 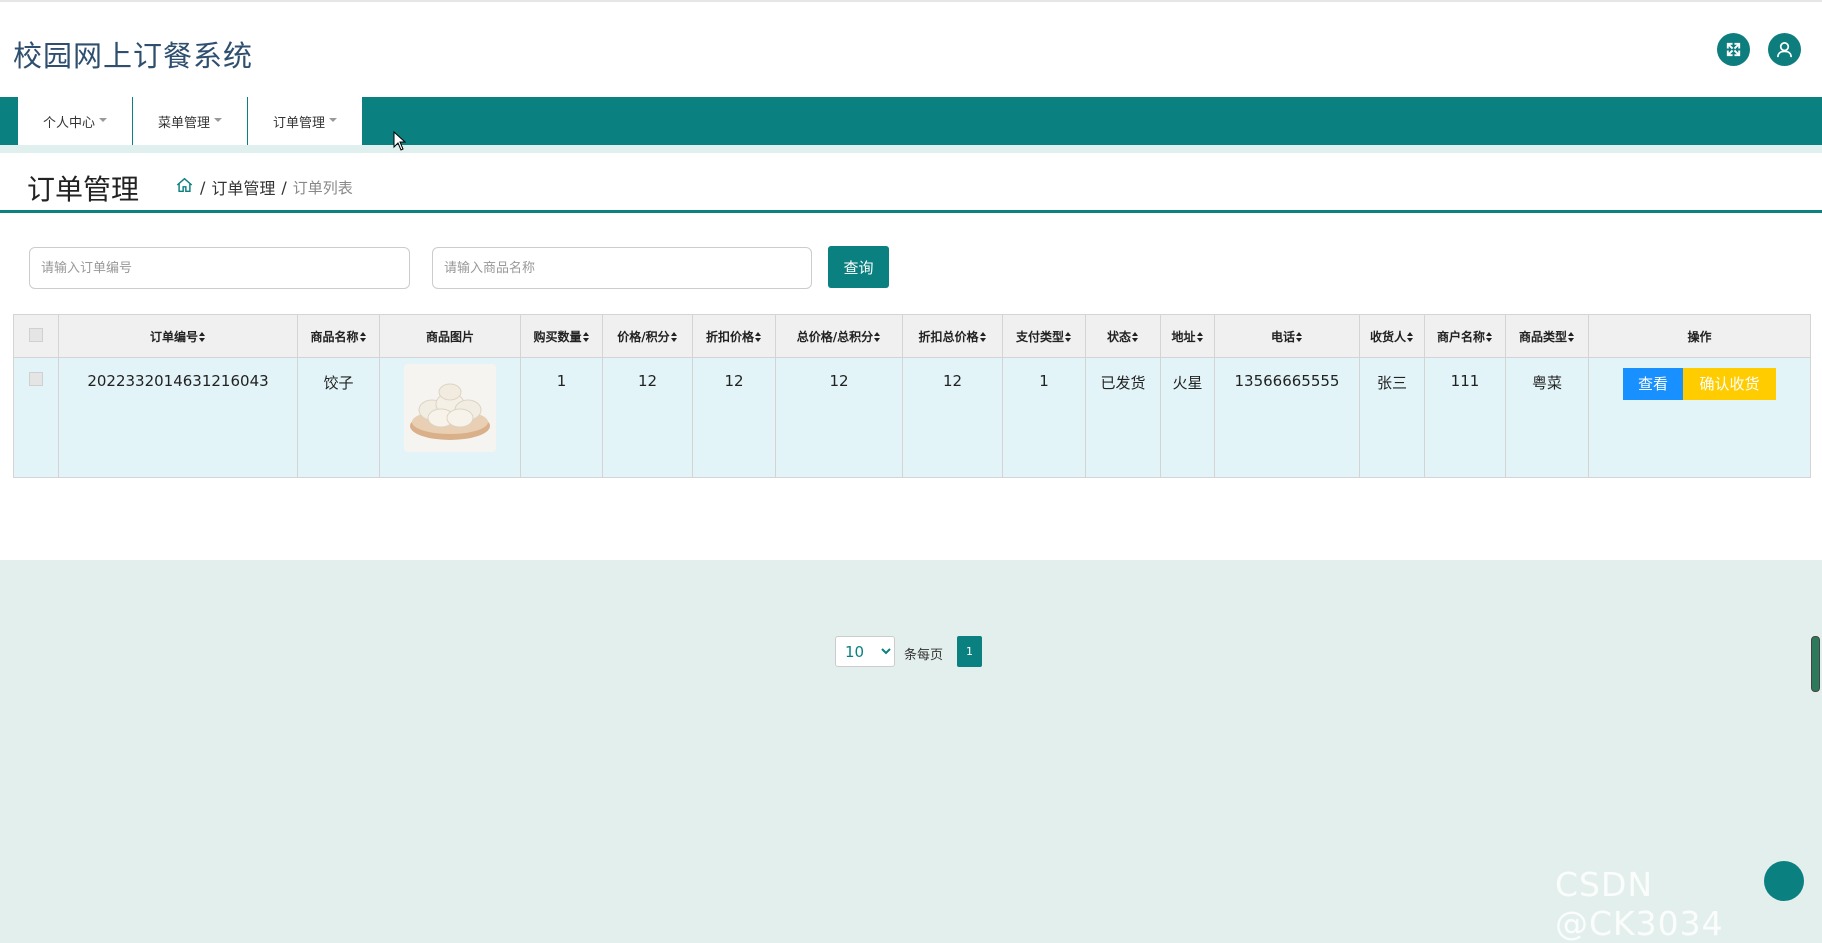 What do you see at coordinates (450, 336) in the screenshot?
I see `column-header-product-image: 商品图片` at bounding box center [450, 336].